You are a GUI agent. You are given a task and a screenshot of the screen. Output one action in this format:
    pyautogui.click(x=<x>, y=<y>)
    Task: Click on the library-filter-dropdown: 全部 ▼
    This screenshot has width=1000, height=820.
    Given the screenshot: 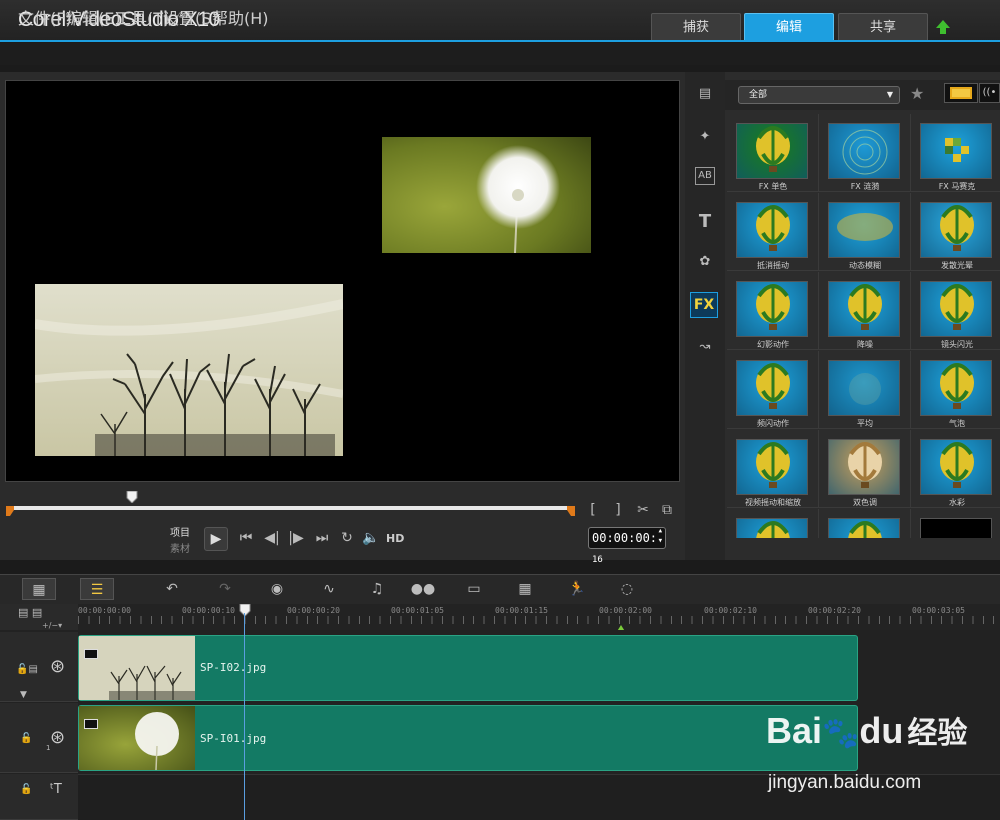 What is the action you would take?
    pyautogui.click(x=819, y=95)
    